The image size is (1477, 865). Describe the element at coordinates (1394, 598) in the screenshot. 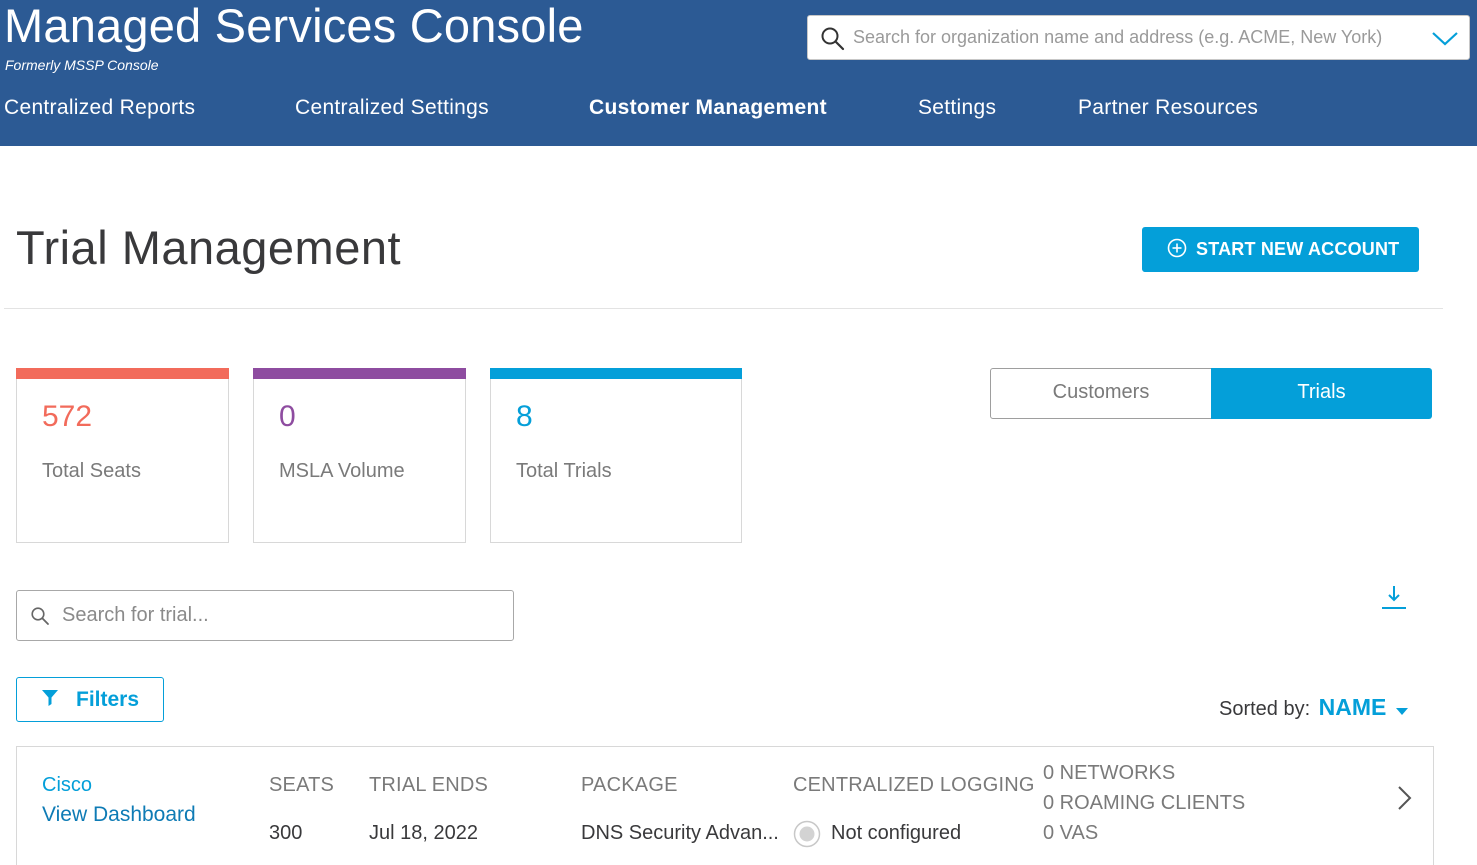

I see `download-icon` at that location.